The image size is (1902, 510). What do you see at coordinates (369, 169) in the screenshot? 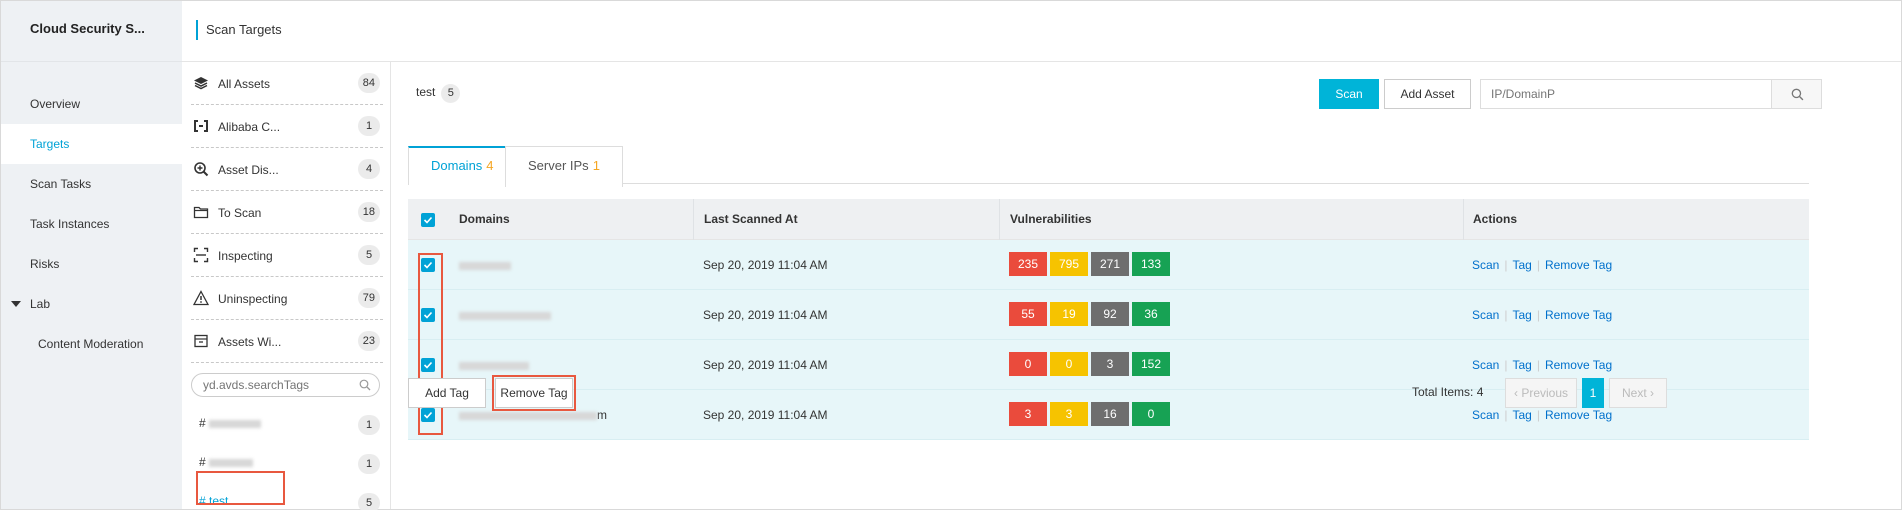
I see `group-count-badge: 4` at bounding box center [369, 169].